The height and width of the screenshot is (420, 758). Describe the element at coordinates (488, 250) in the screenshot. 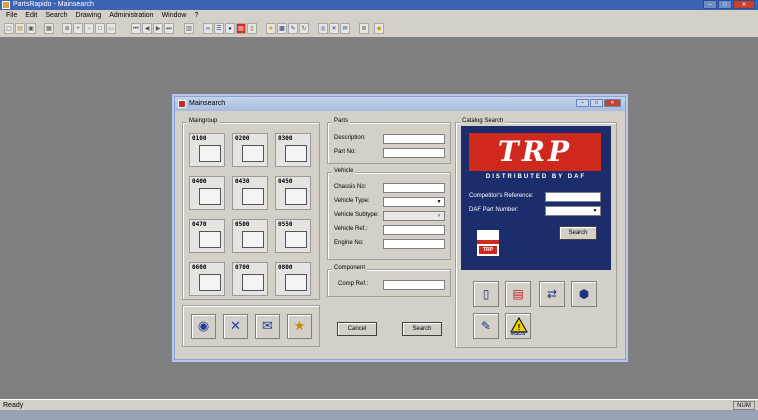

I see `trp-small-logo-text: TRP` at that location.